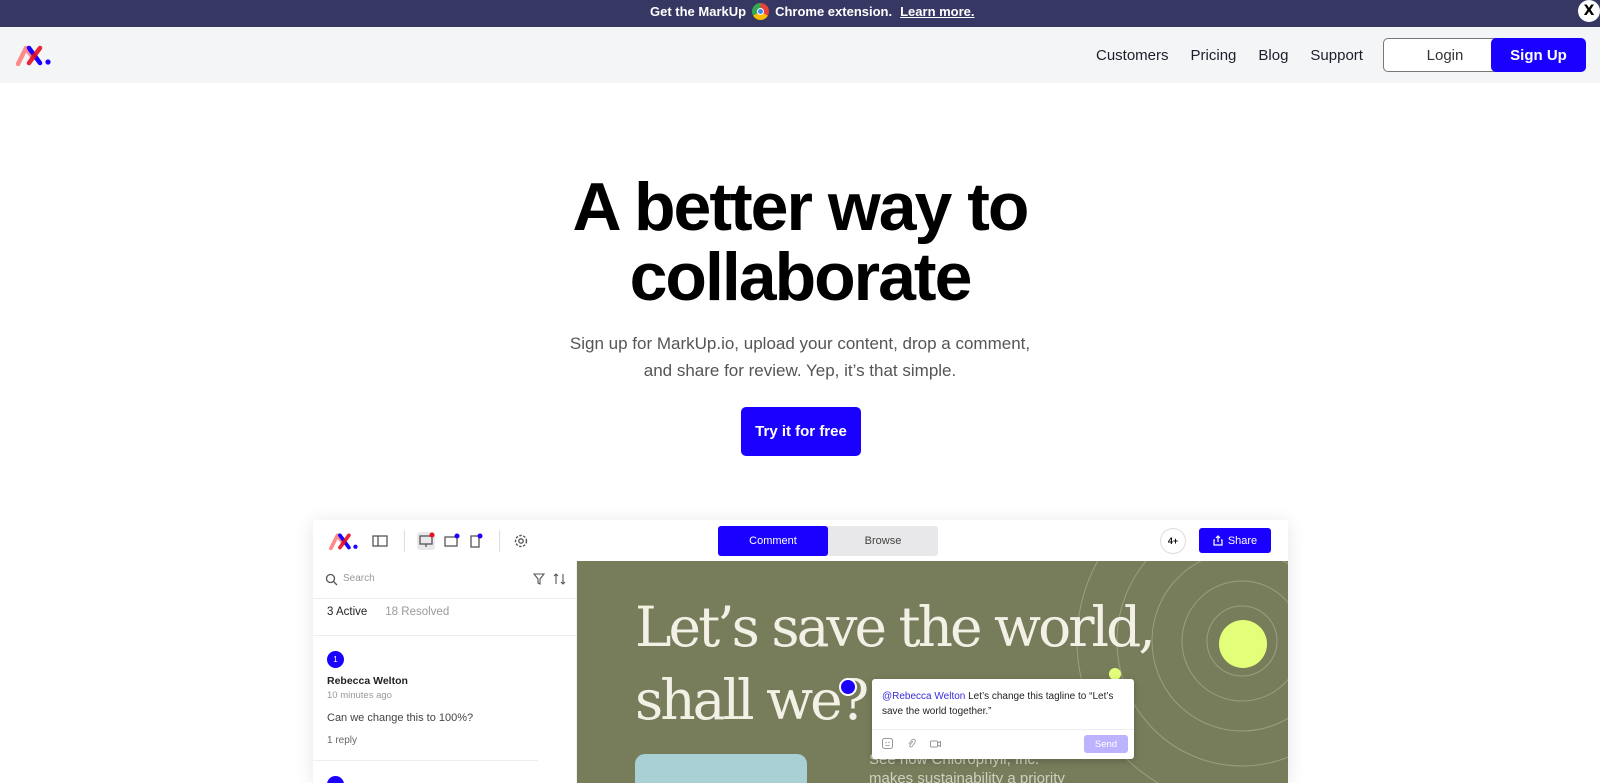  What do you see at coordinates (1243, 644) in the screenshot?
I see `lime-circle-graphic` at bounding box center [1243, 644].